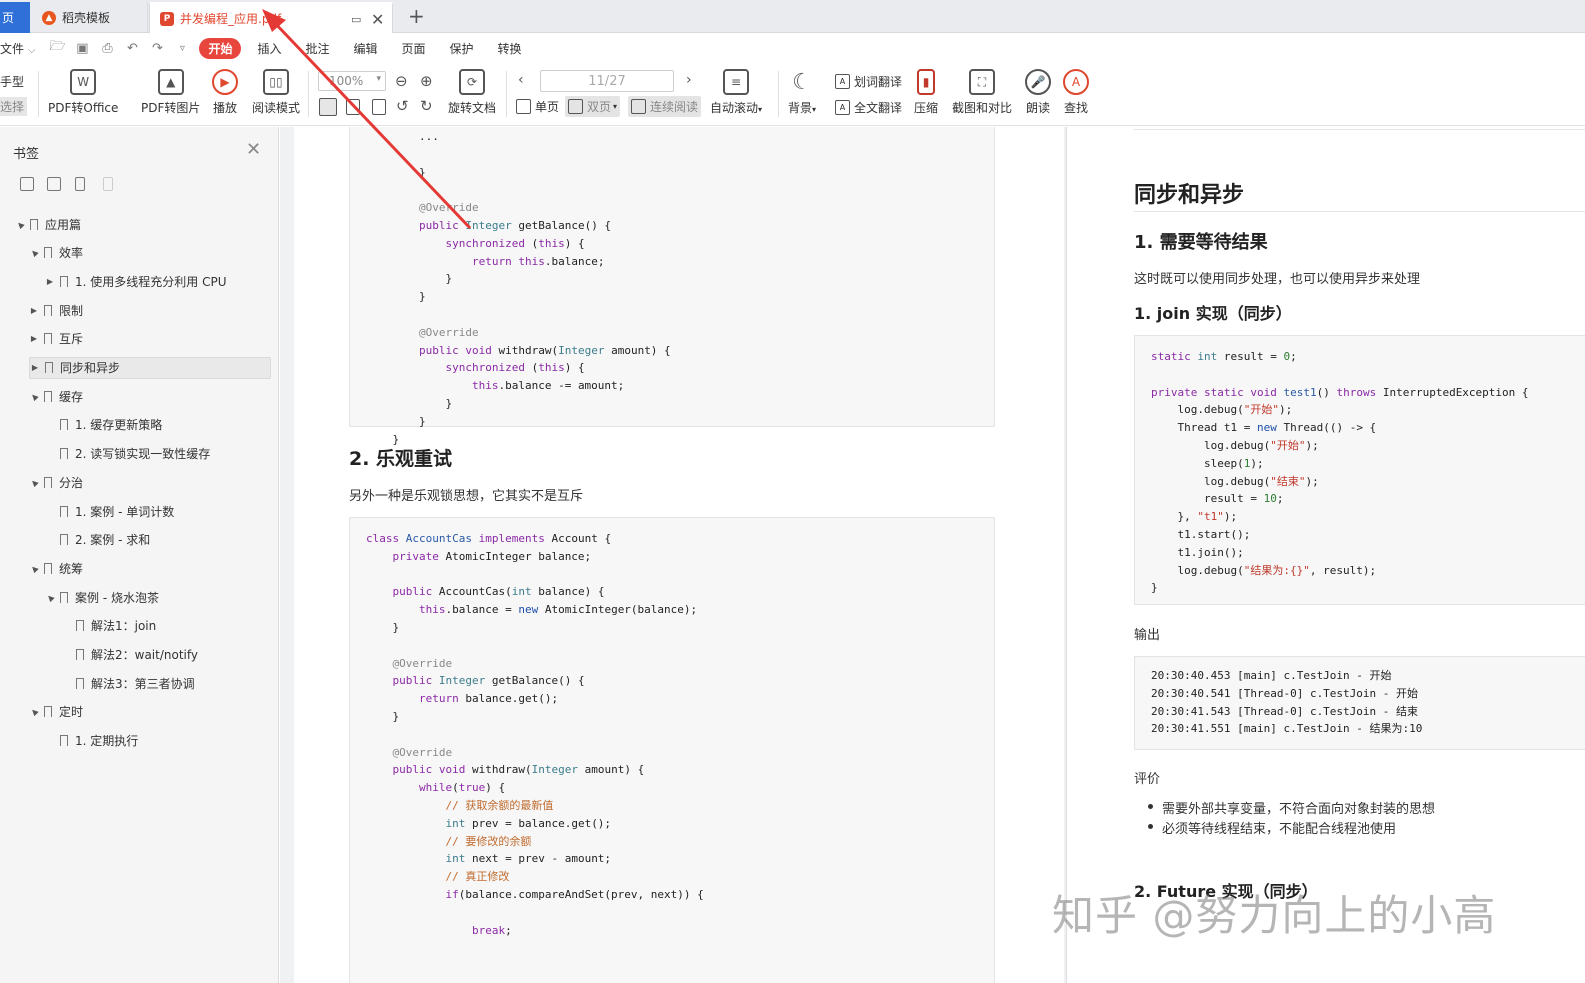 The height and width of the screenshot is (983, 1585). What do you see at coordinates (113, 540) in the screenshot?
I see `bookmark-label: 2. 案例 - 求和` at bounding box center [113, 540].